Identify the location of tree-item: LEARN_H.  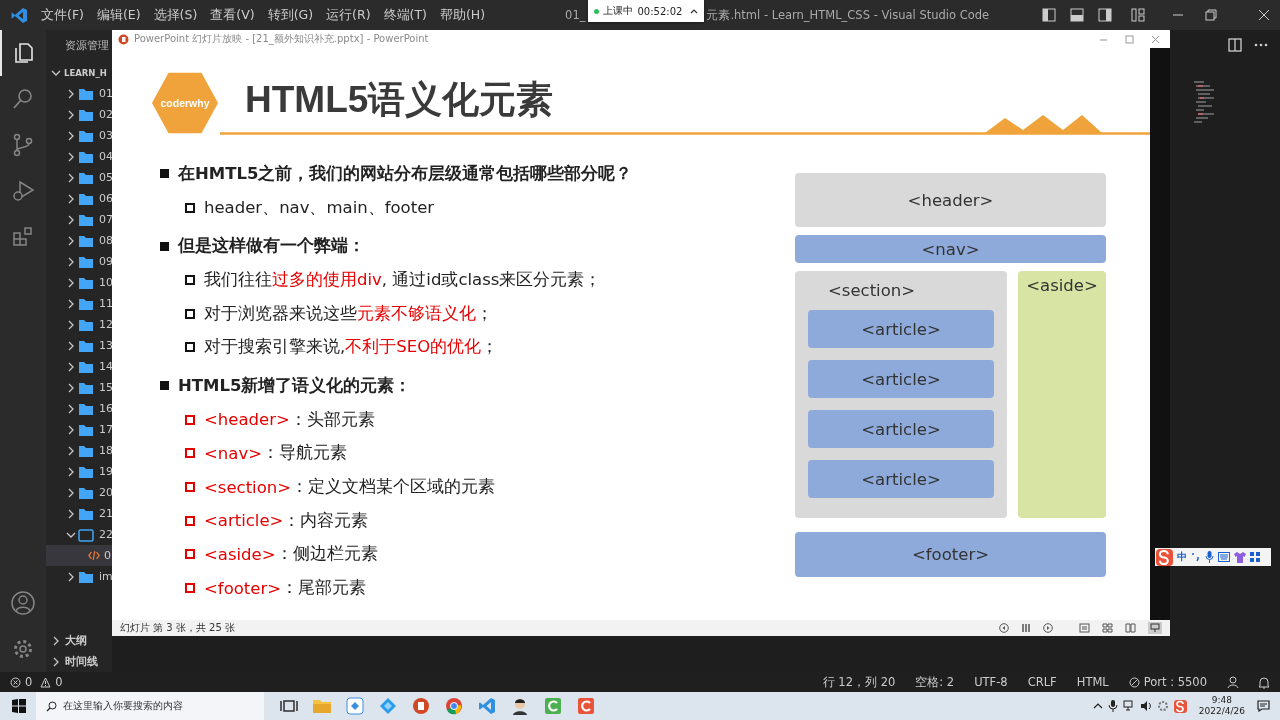
(79, 72).